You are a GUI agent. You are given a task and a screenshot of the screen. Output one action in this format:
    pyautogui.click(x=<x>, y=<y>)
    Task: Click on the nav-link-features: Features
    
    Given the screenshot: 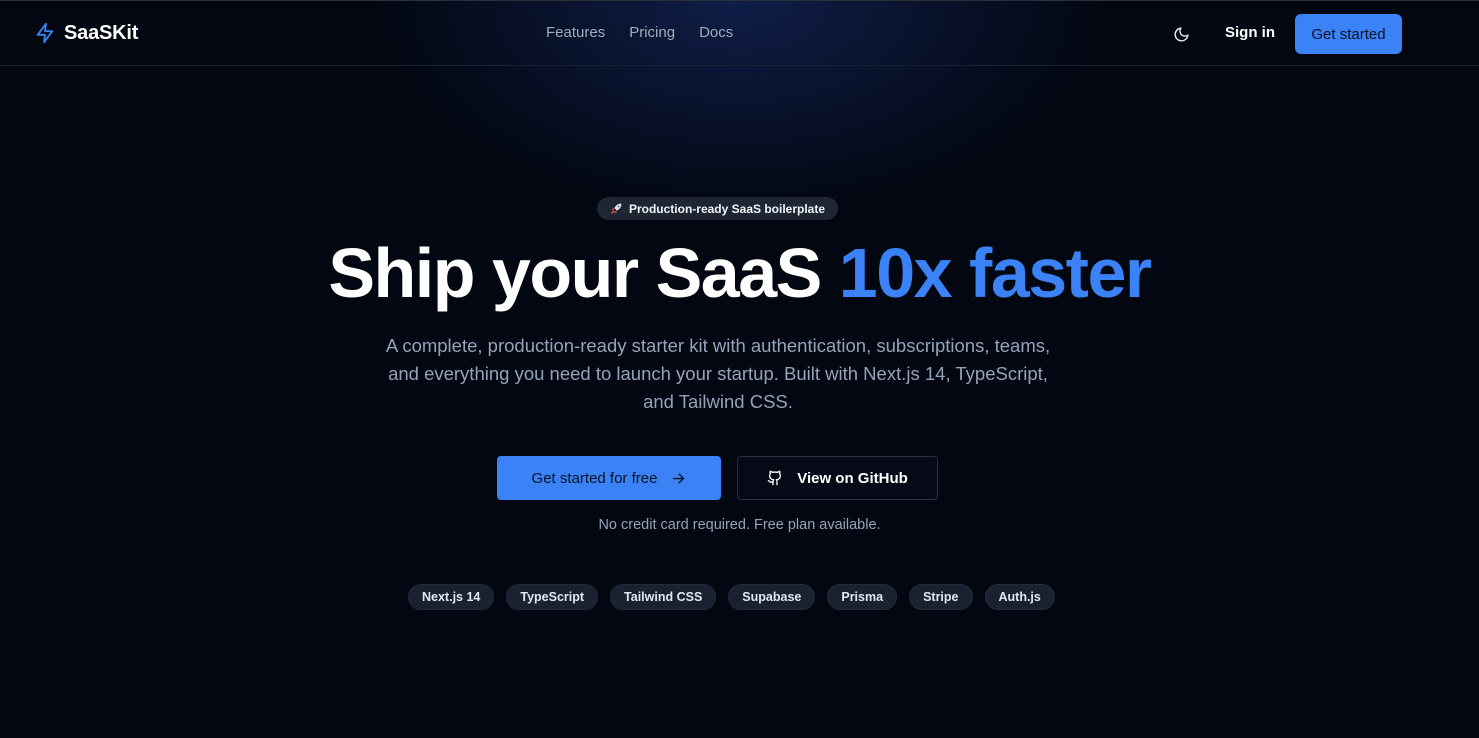 What is the action you would take?
    pyautogui.click(x=575, y=33)
    